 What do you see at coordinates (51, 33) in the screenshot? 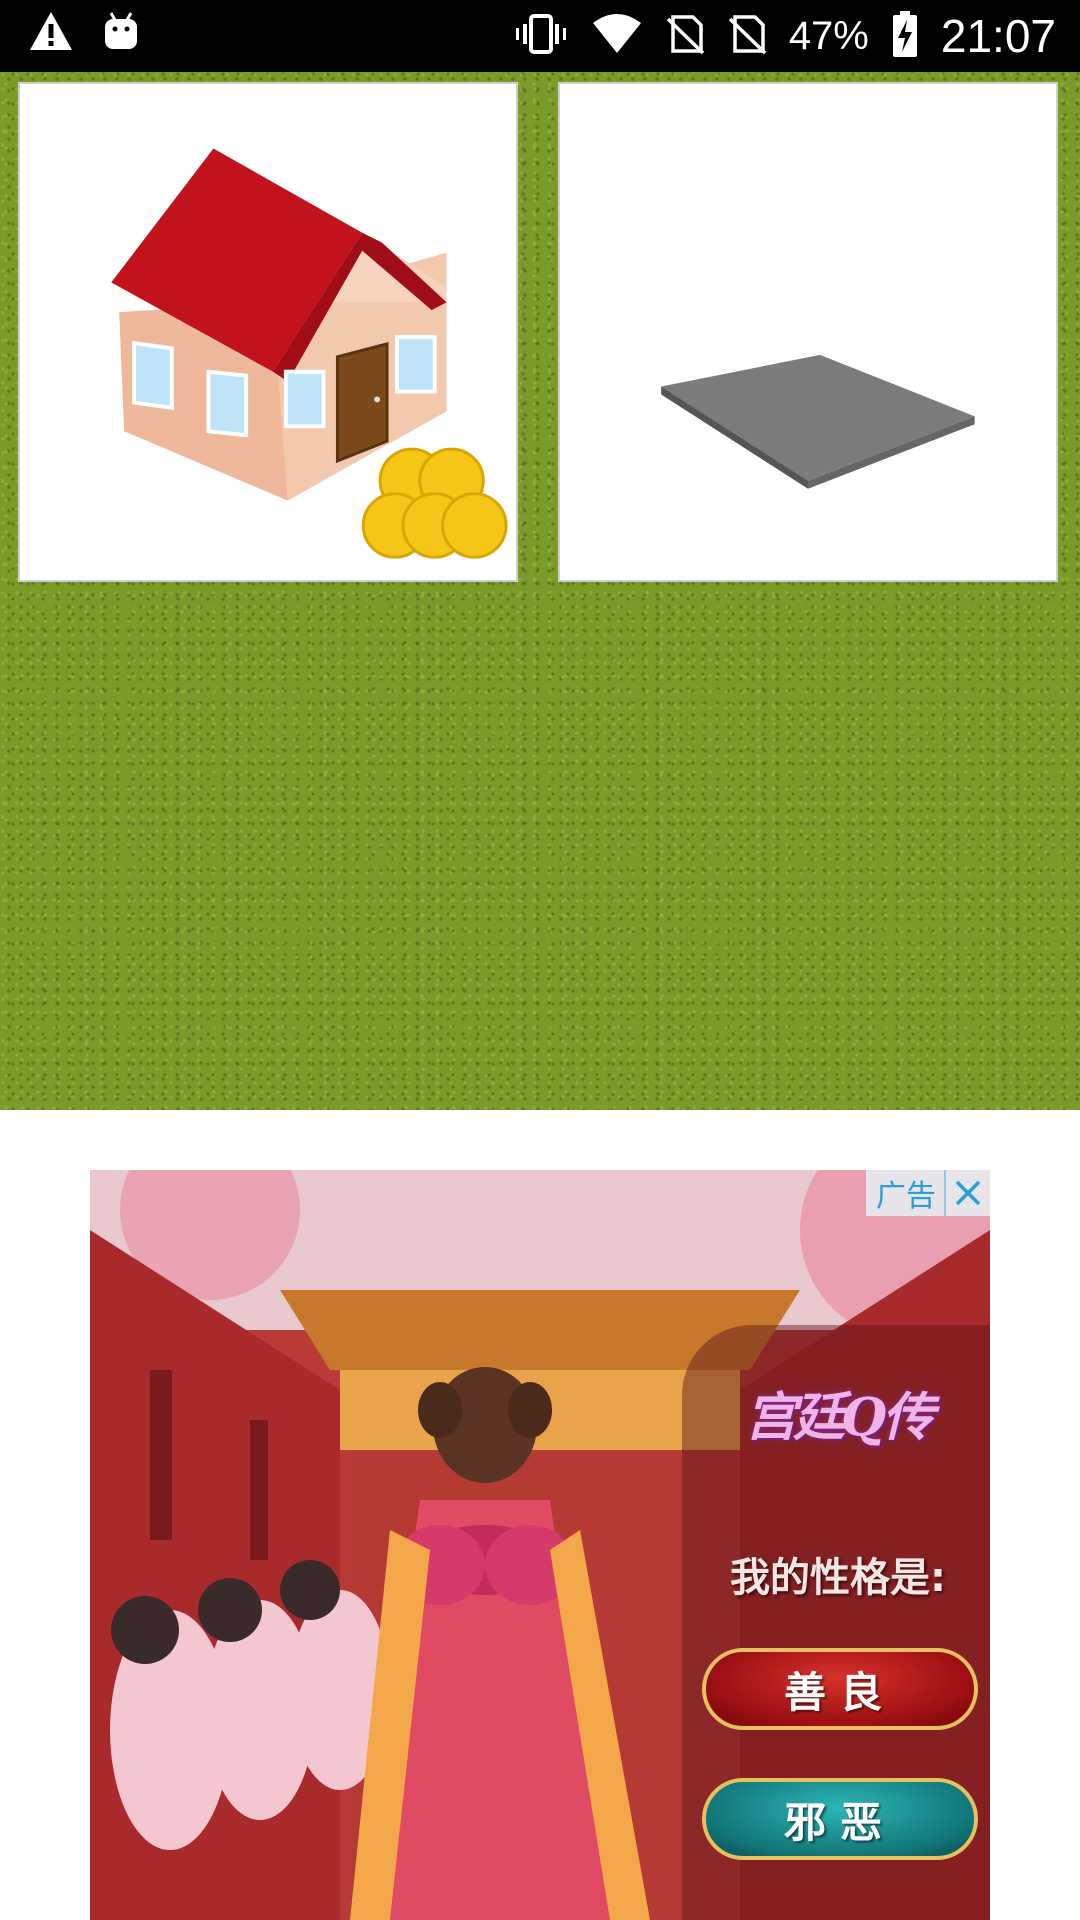
I see `warning-icon` at bounding box center [51, 33].